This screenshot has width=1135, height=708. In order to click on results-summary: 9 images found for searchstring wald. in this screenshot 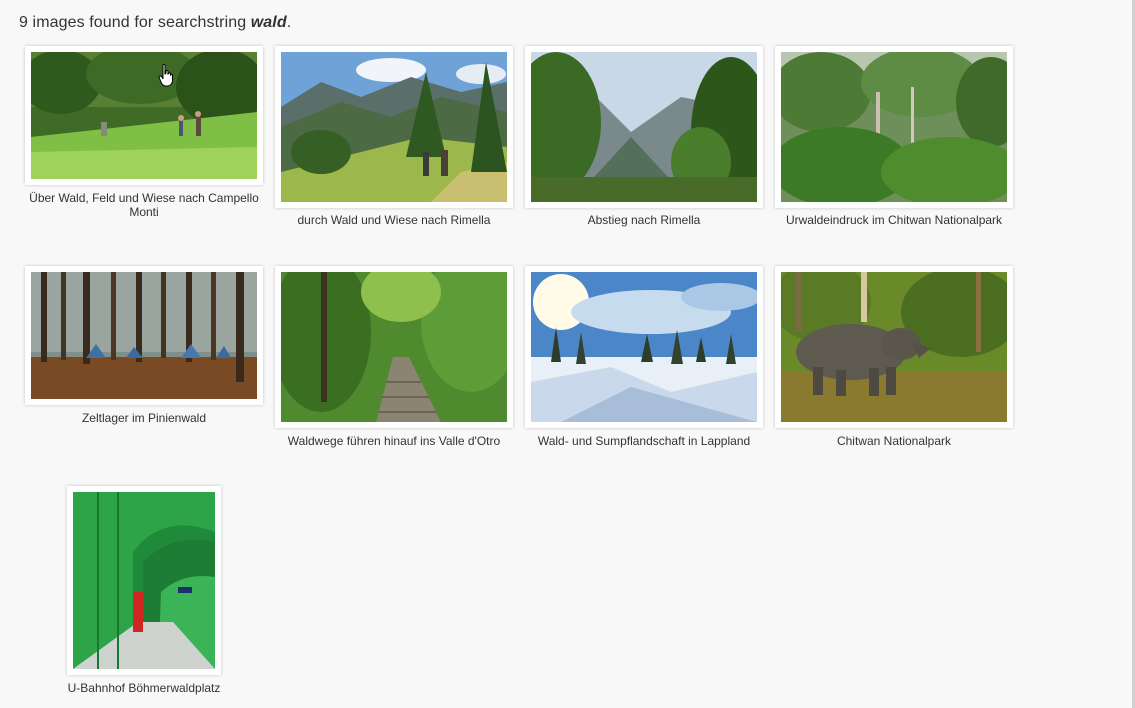, I will do `click(155, 23)`.